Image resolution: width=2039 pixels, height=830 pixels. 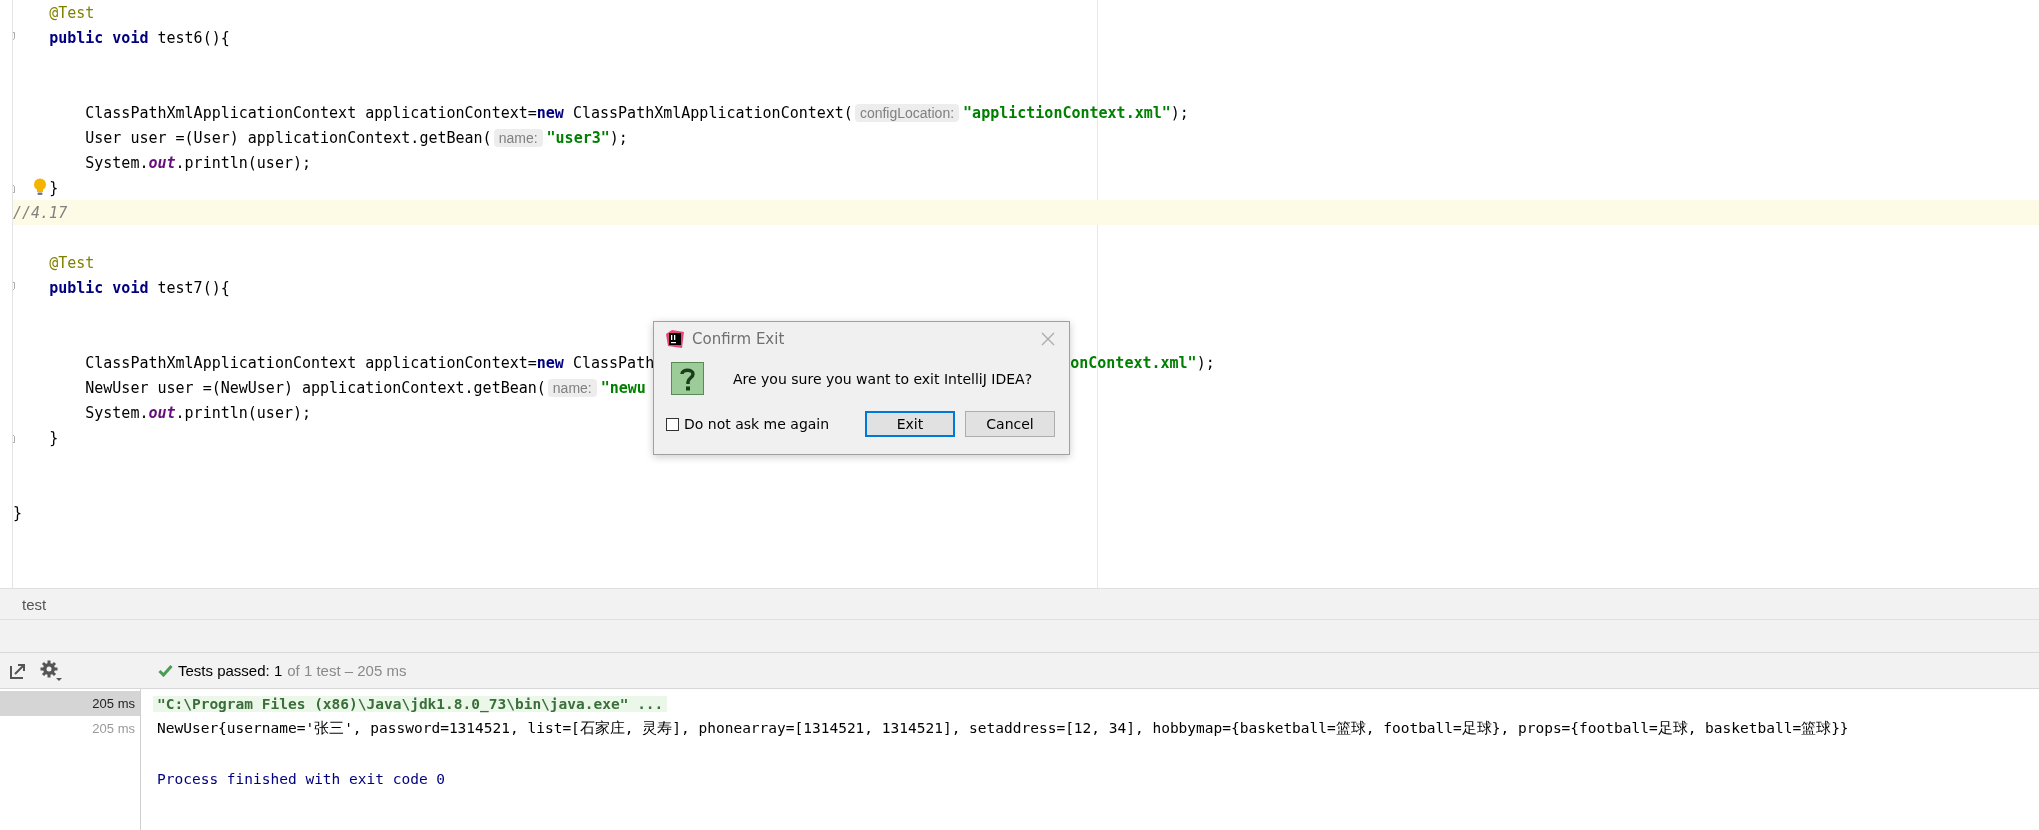 What do you see at coordinates (1010, 424) in the screenshot?
I see `dialog-button: Cancel` at bounding box center [1010, 424].